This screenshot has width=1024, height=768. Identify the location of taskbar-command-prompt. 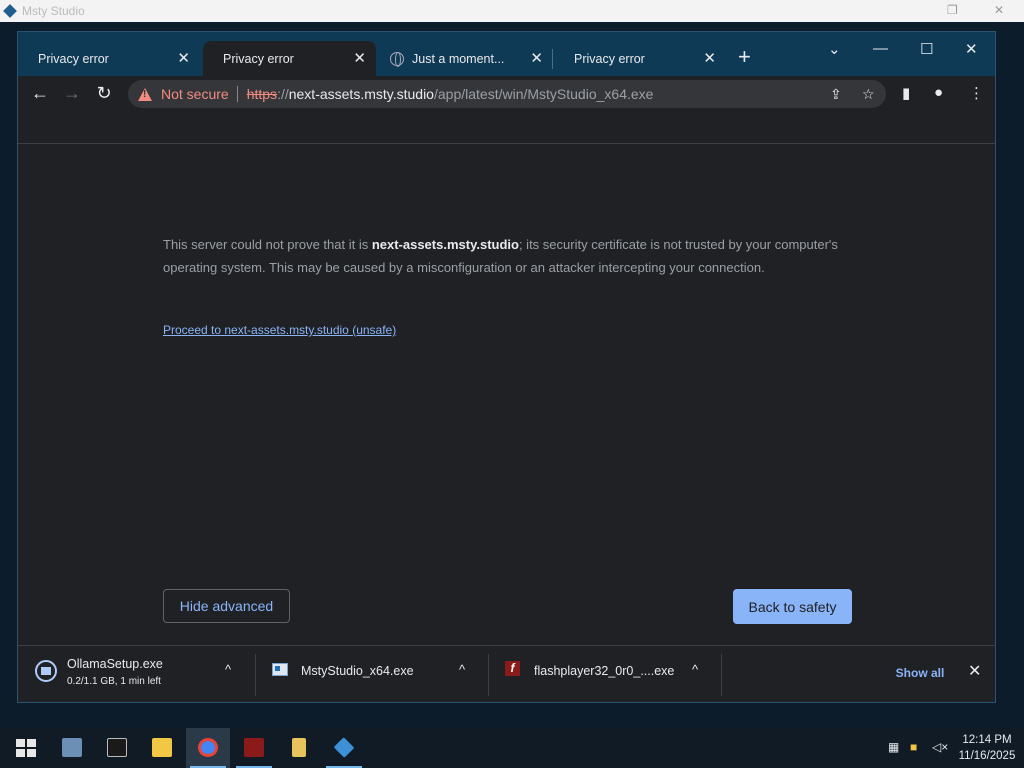
(117, 748).